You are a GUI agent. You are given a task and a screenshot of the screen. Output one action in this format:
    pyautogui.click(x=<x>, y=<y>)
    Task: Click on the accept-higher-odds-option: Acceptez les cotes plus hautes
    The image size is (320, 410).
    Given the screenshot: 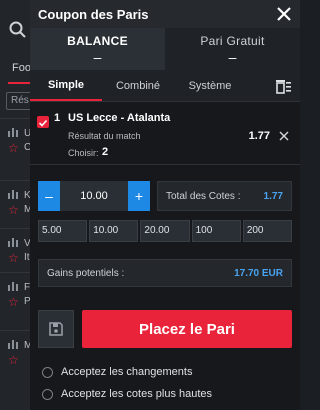 What is the action you would take?
    pyautogui.click(x=127, y=394)
    